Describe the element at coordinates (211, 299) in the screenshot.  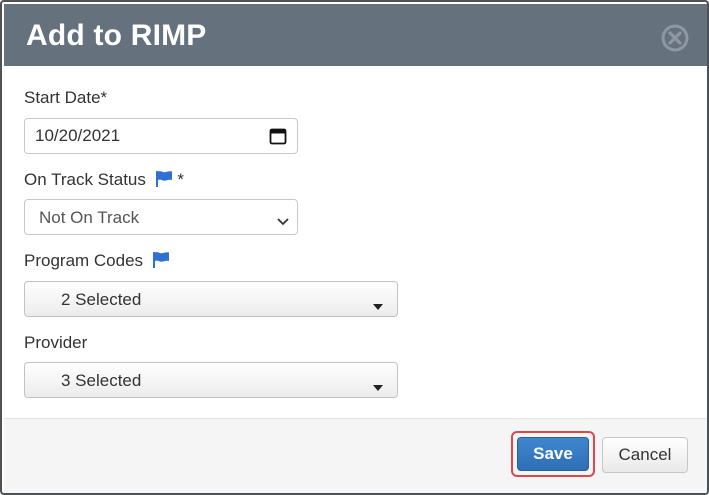
I see `program-codes-multiselect: 2 Selected` at that location.